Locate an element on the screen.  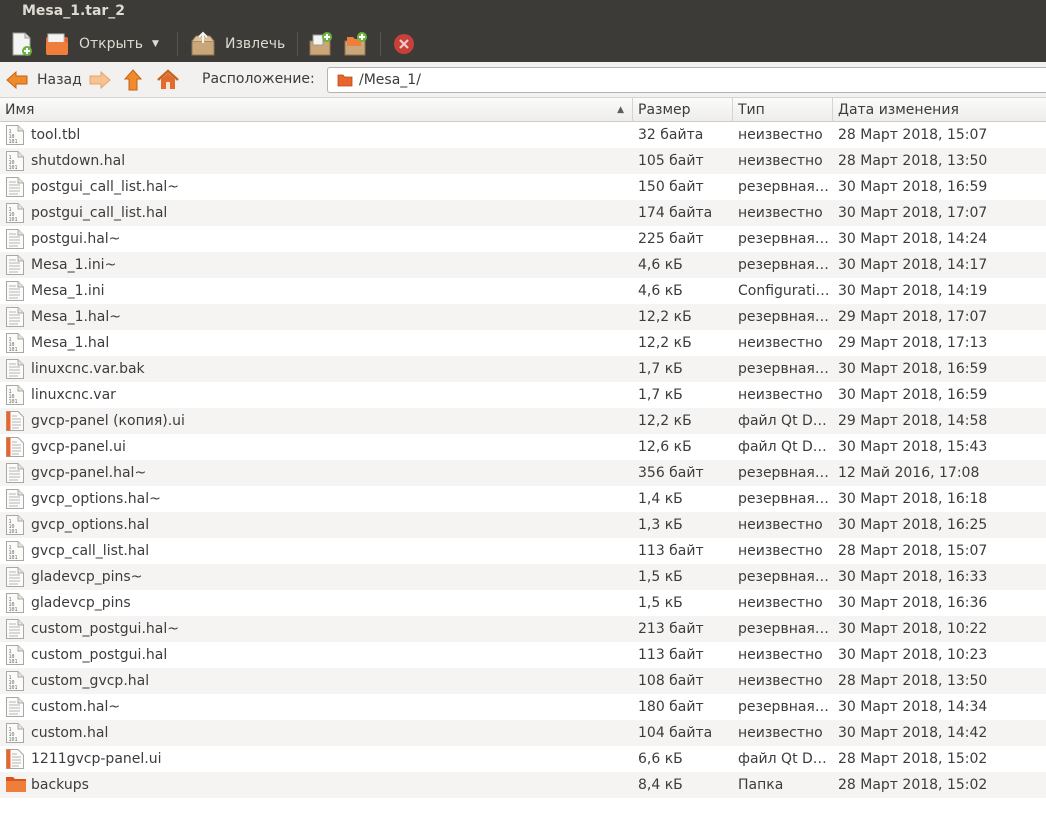
file-name: custom.hal is located at coordinates (70, 733).